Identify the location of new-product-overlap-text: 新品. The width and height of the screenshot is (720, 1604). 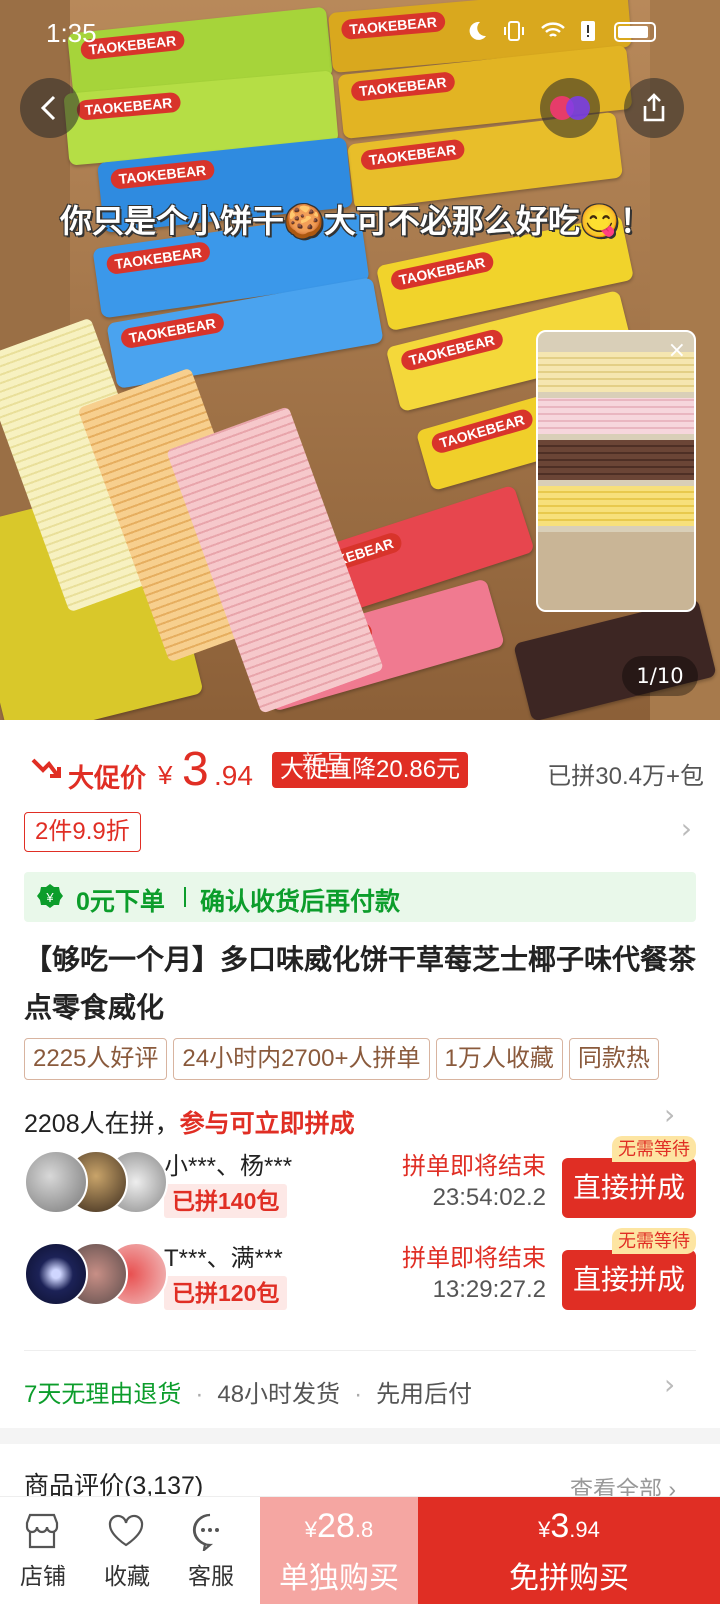
(324, 763).